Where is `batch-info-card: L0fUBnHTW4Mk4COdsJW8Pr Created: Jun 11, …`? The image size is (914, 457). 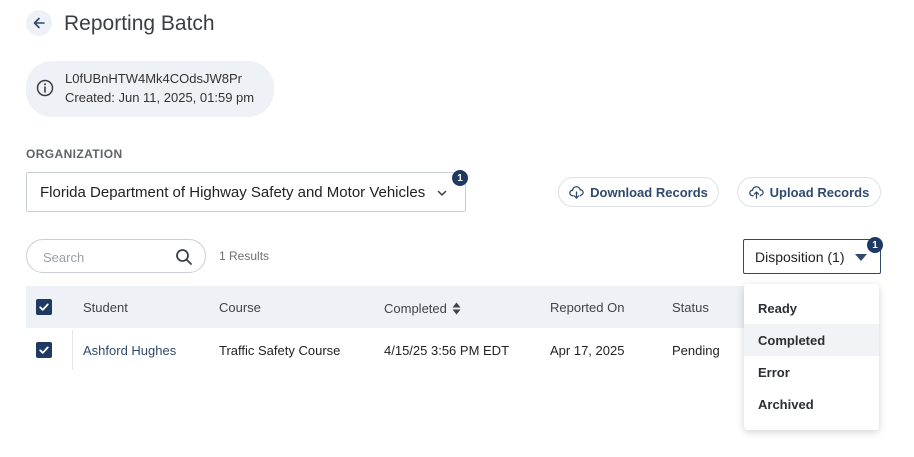
batch-info-card: L0fUBnHTW4Mk4COdsJW8Pr Created: Jun 11, … is located at coordinates (150, 89).